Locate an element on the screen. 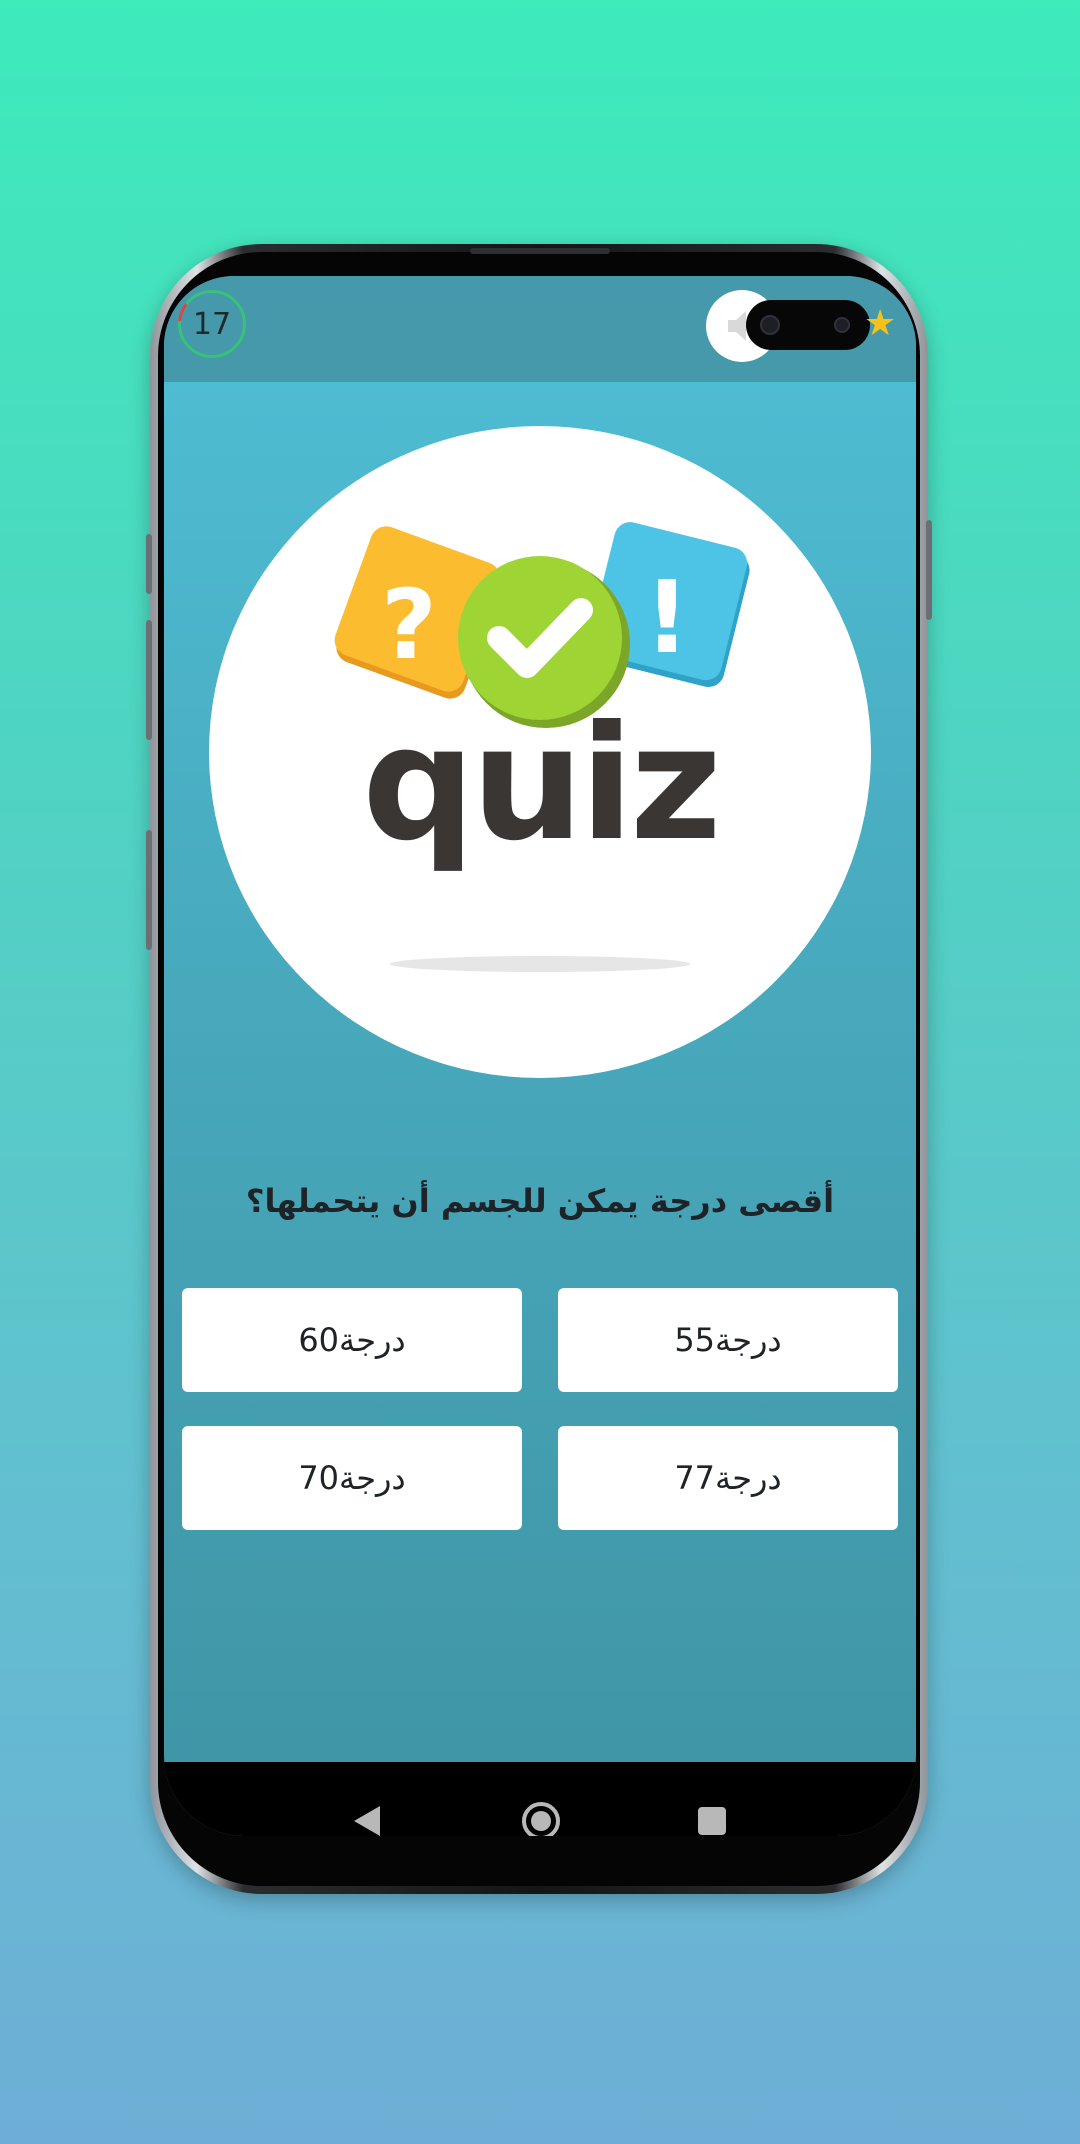 The width and height of the screenshot is (1080, 2144). logo-exclamation: ! is located at coordinates (667, 617).